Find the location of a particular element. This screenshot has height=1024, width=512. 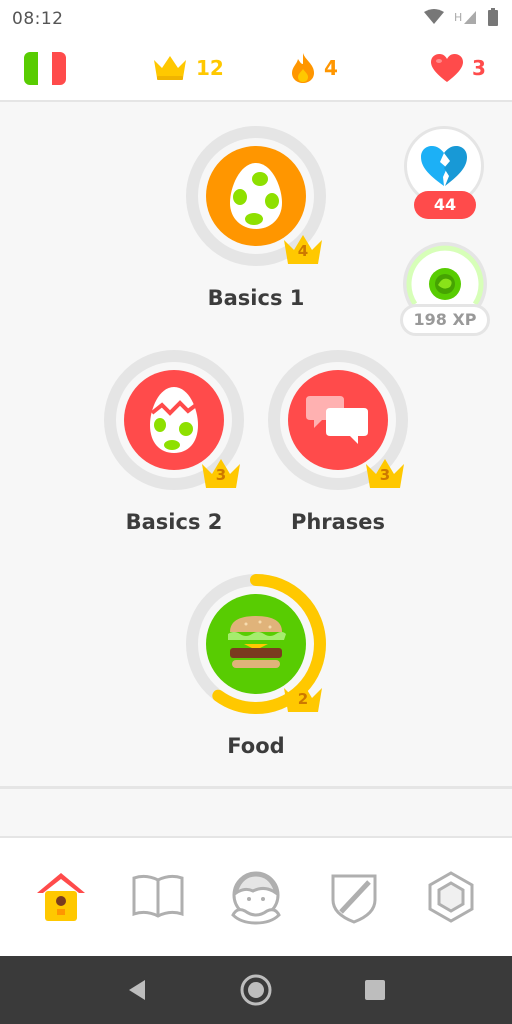

broken-heart-count: 44 is located at coordinates (445, 205).